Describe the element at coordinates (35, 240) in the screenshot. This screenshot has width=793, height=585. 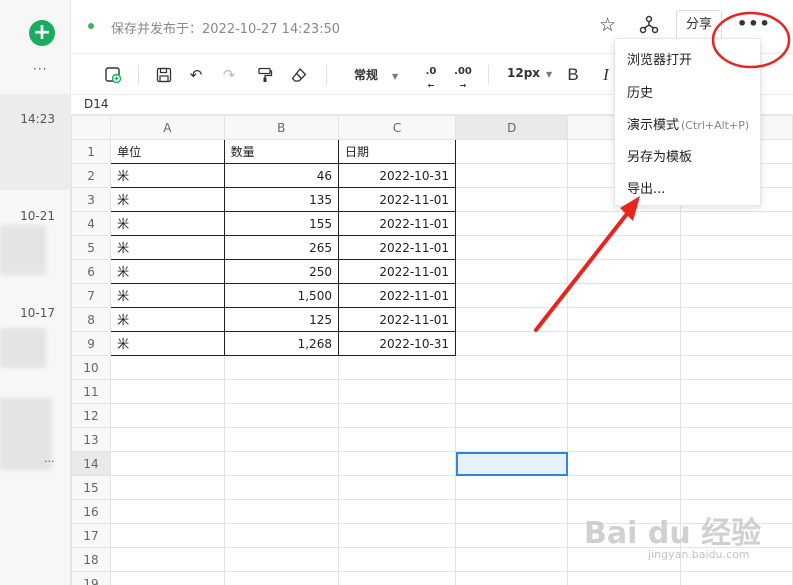
I see `sidebar-item: 10-21` at that location.